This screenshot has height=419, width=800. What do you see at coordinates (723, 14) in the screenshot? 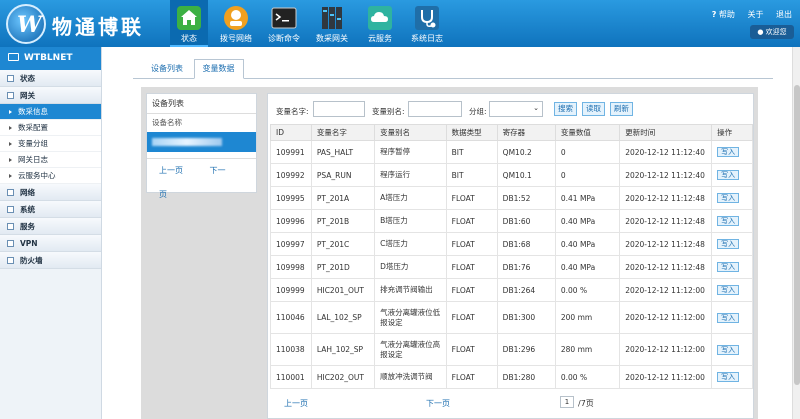
I see `help-link: ? 帮助` at bounding box center [723, 14].